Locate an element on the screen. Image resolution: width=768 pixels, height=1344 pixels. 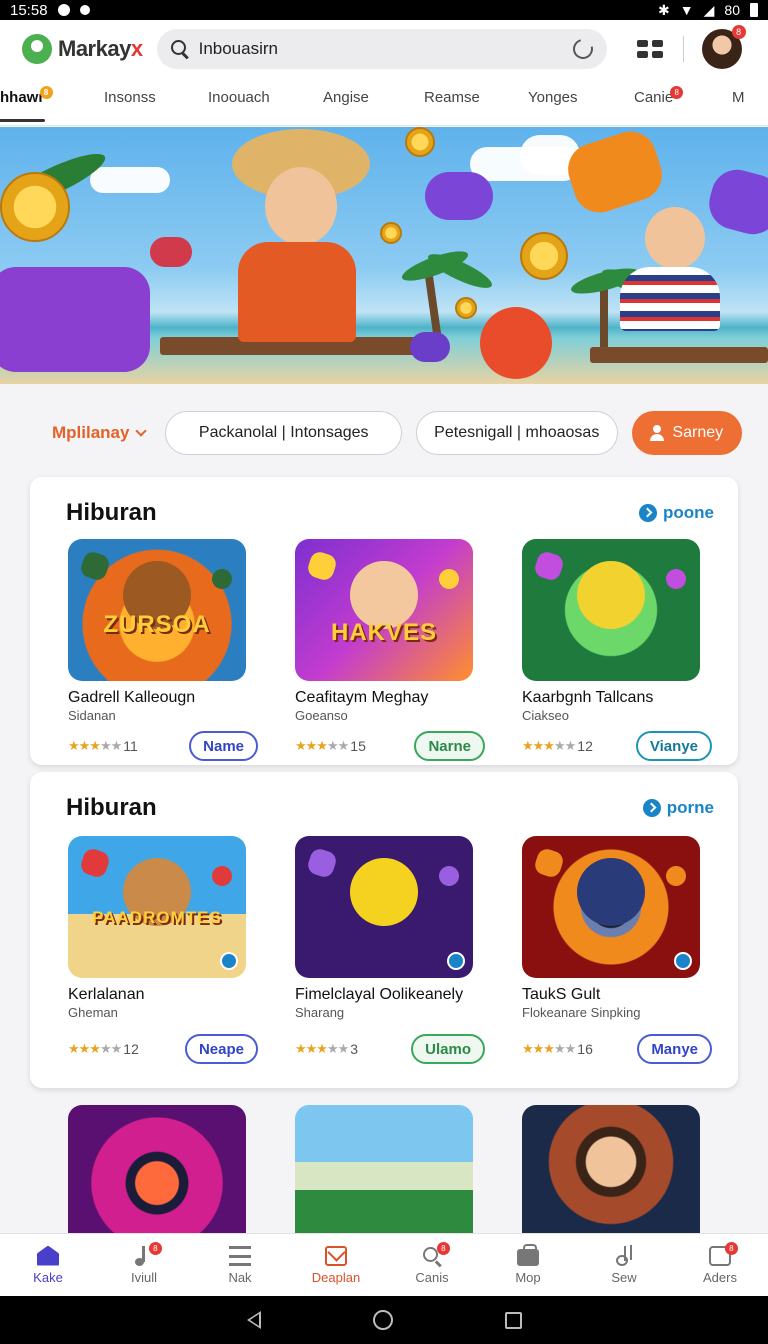
wifi-icon: ▼ is located at coordinates (686, 10).